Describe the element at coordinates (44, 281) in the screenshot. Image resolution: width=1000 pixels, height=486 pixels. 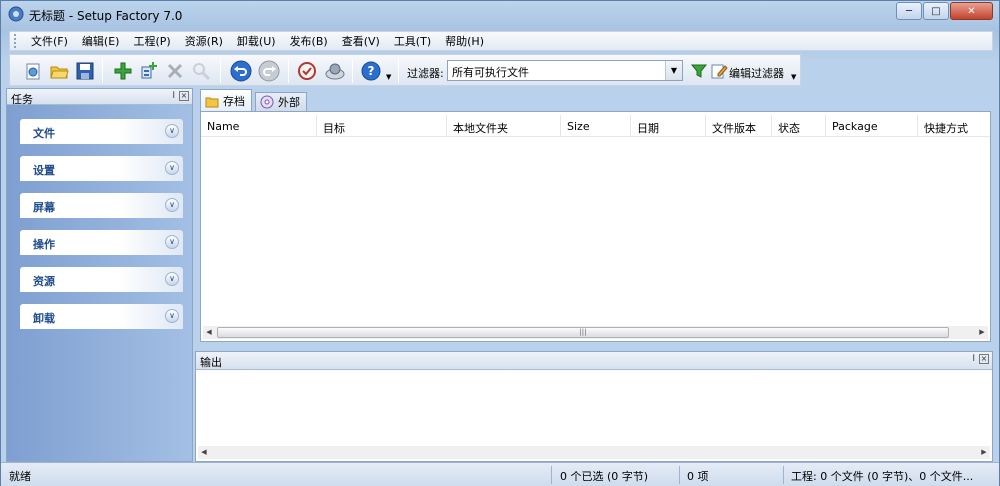
I see `task-group-label: 资源` at that location.